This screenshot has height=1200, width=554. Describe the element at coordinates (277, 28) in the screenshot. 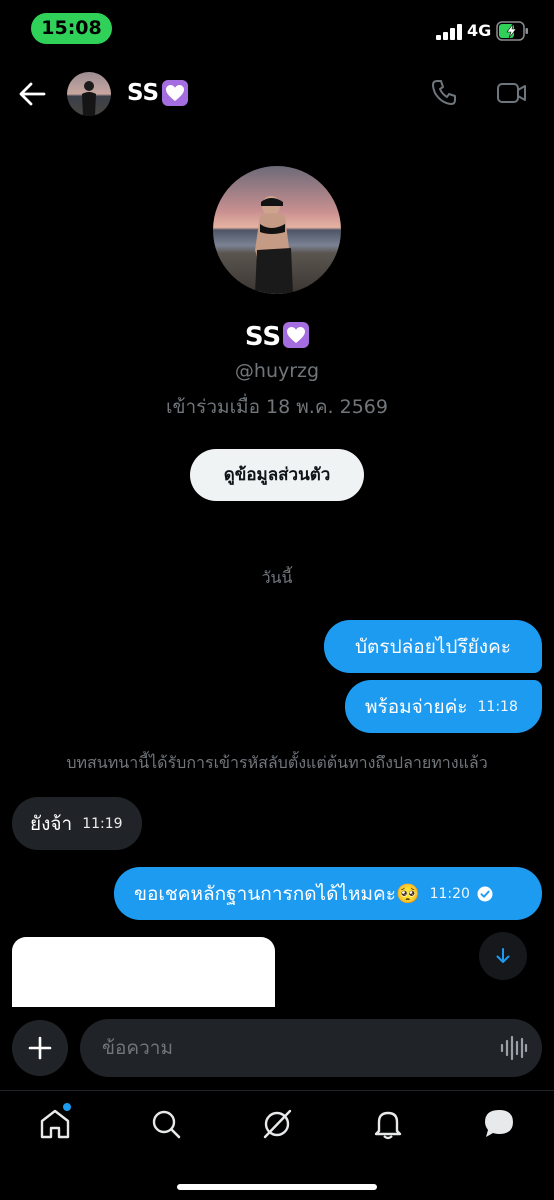

I see `status-bar: 15:08 4G` at that location.